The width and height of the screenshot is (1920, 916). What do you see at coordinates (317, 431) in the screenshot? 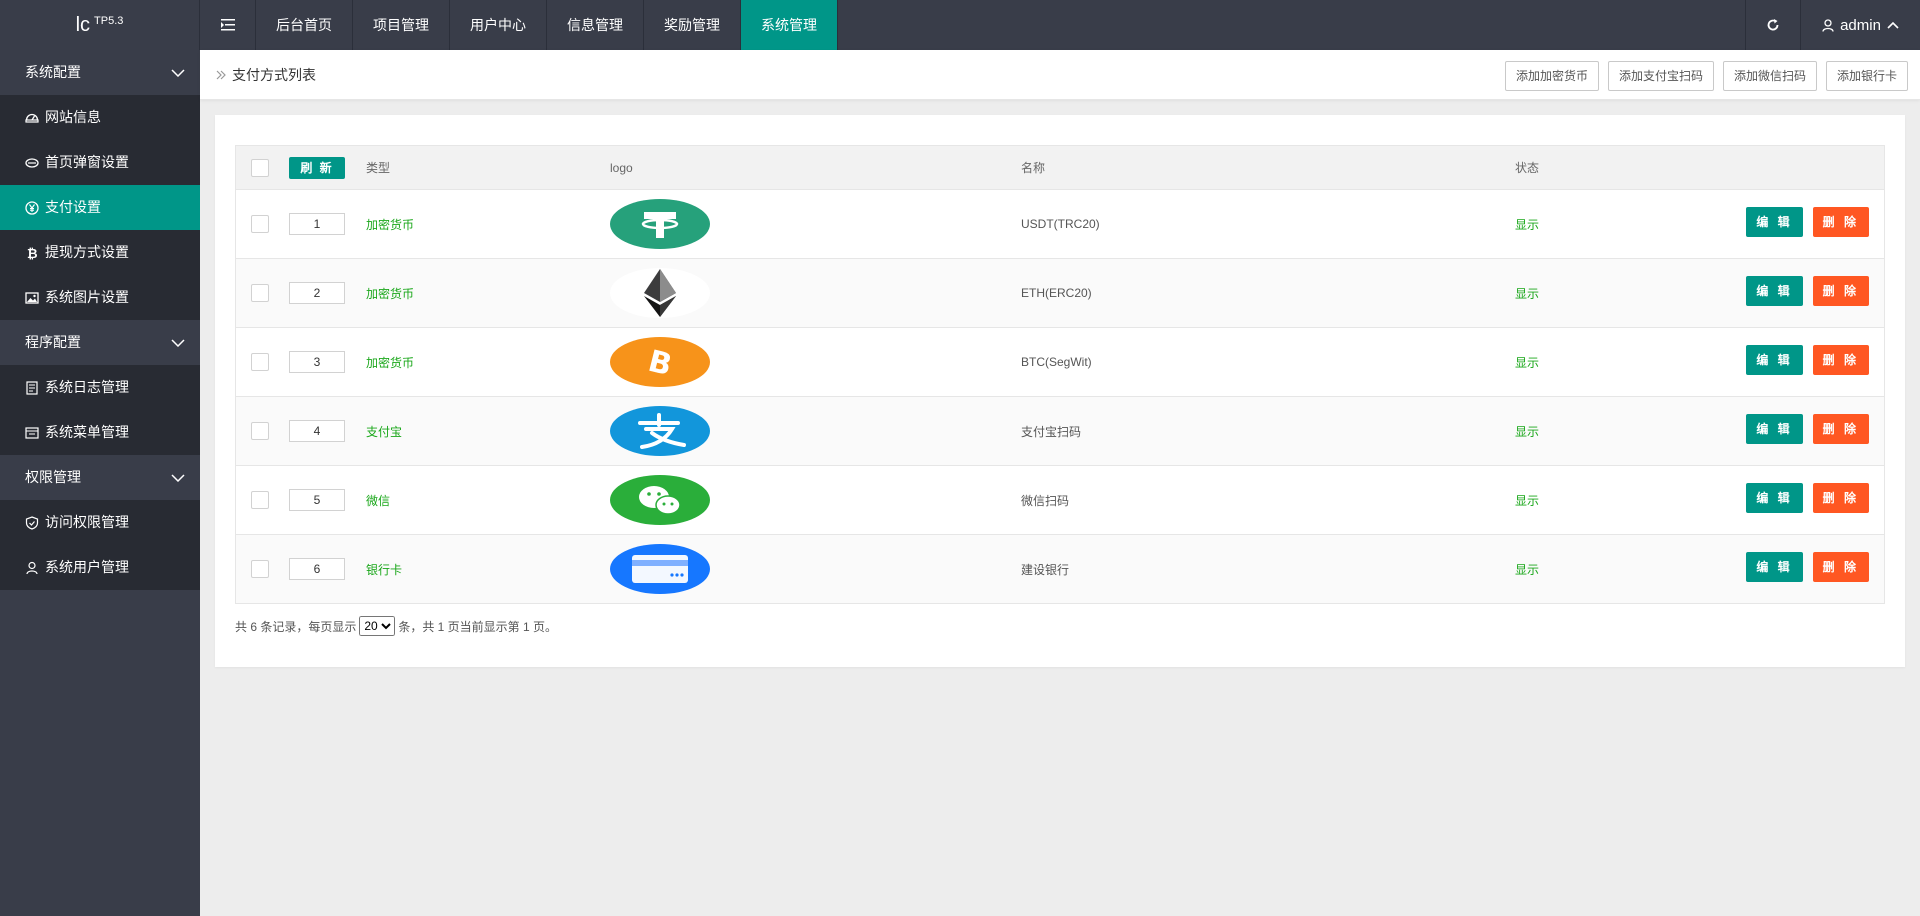
I see `sort-input: 4` at bounding box center [317, 431].